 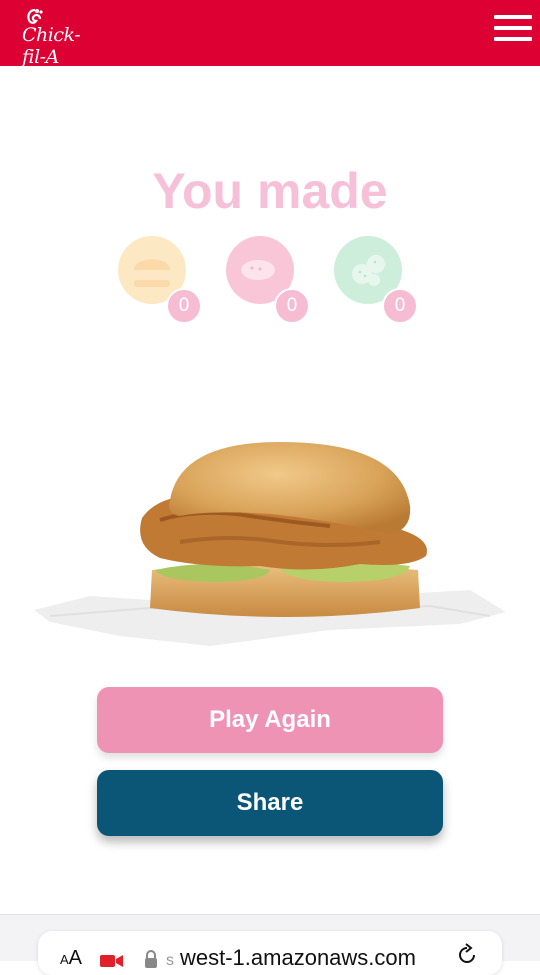 I want to click on waffle-fries-score: 0, so click(x=377, y=280).